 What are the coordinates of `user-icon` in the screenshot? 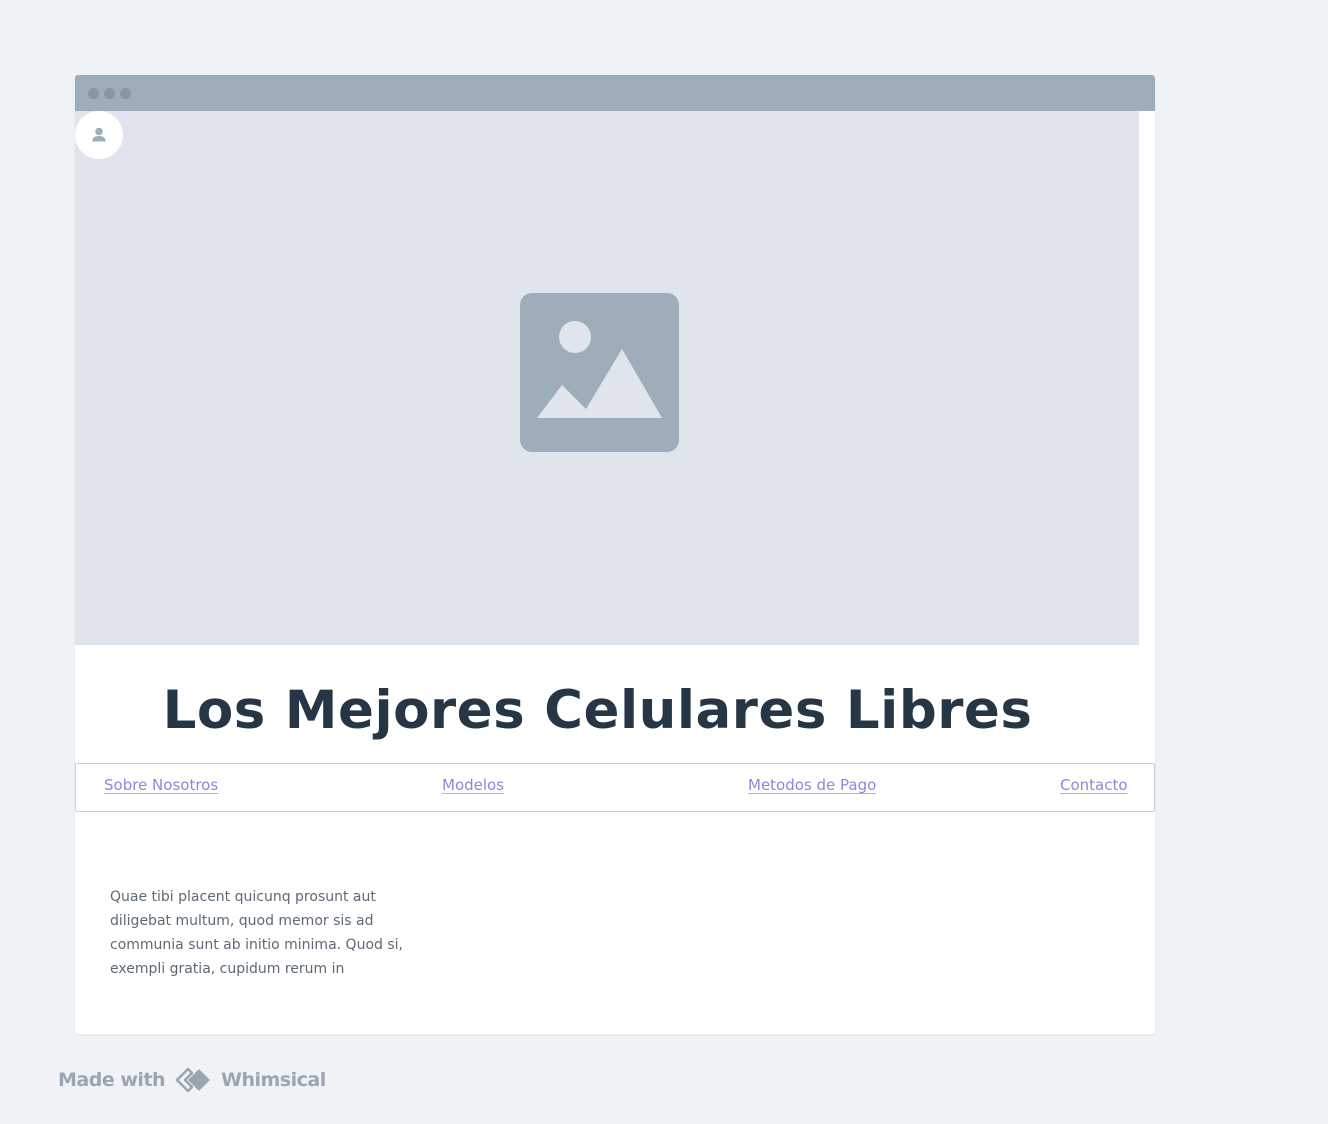 It's located at (99, 134).